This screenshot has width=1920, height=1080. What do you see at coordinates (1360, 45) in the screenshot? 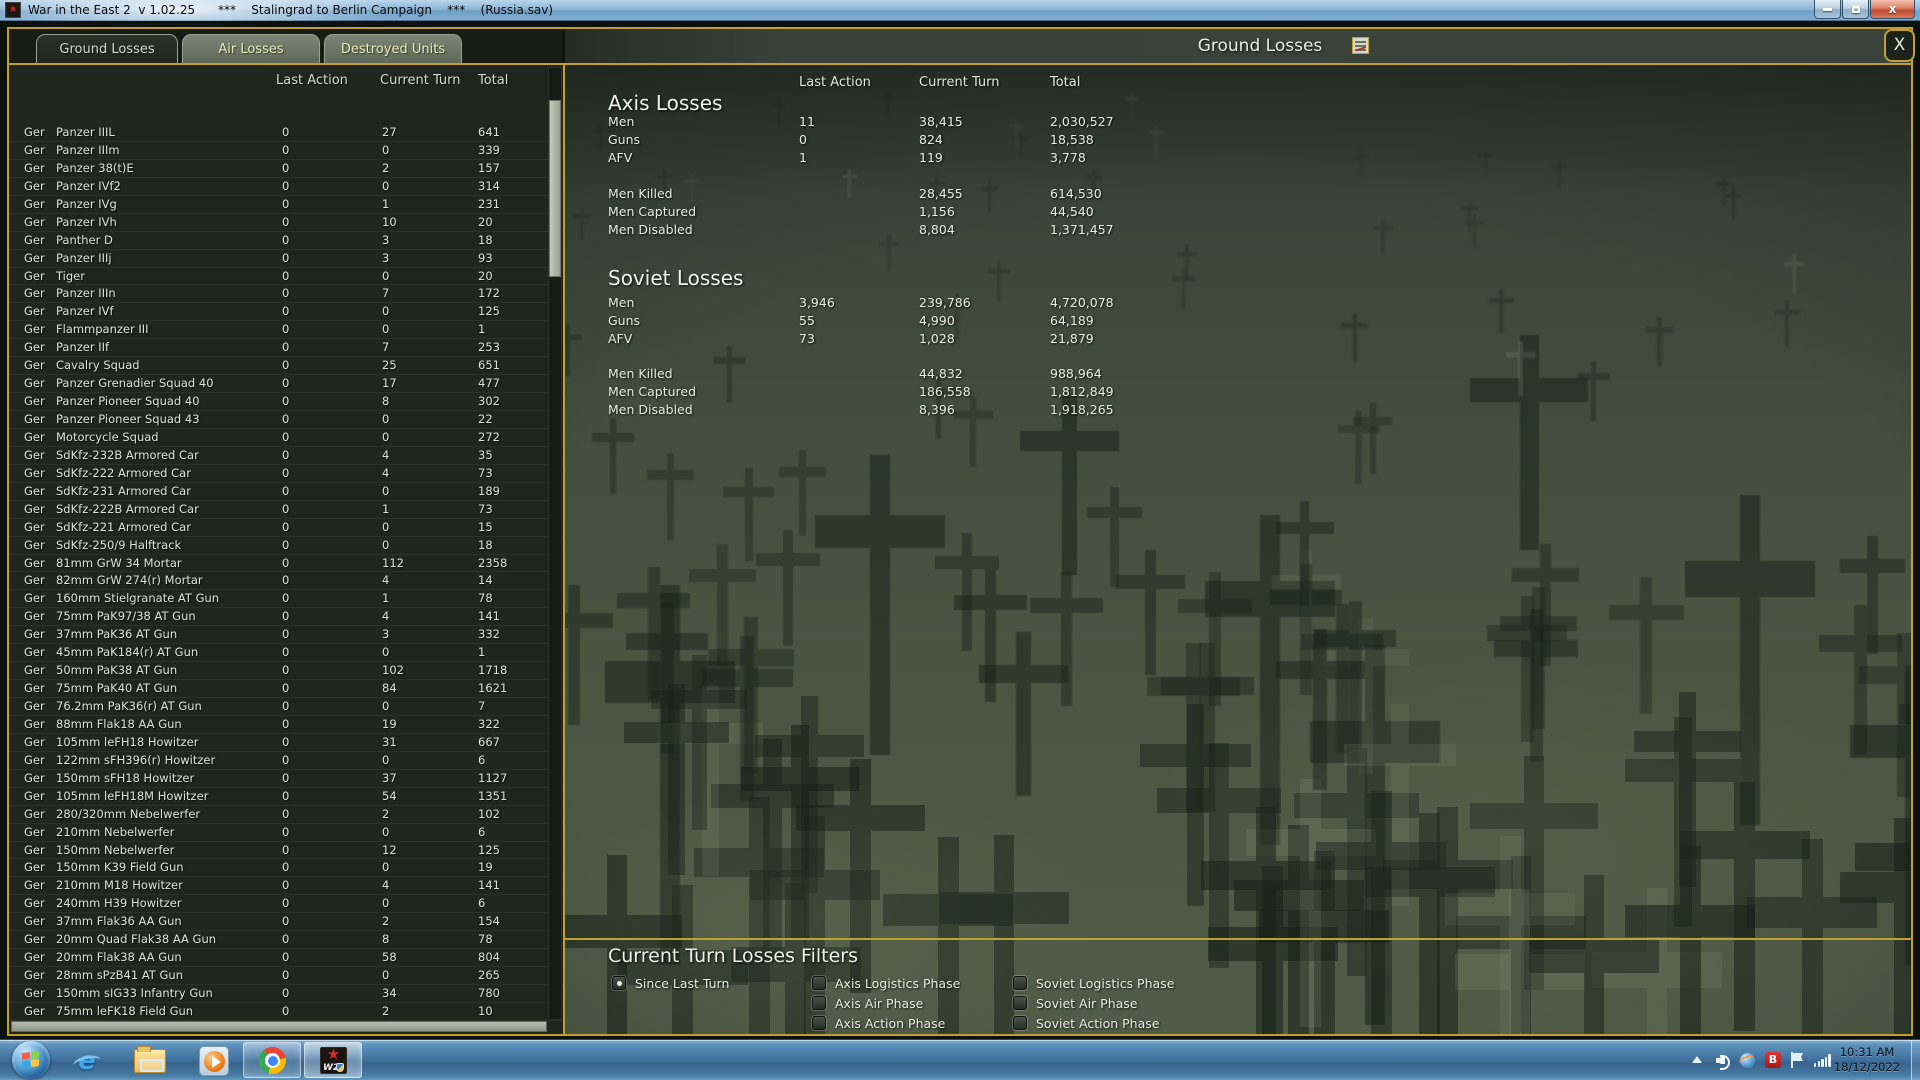
I see `report-icon` at bounding box center [1360, 45].